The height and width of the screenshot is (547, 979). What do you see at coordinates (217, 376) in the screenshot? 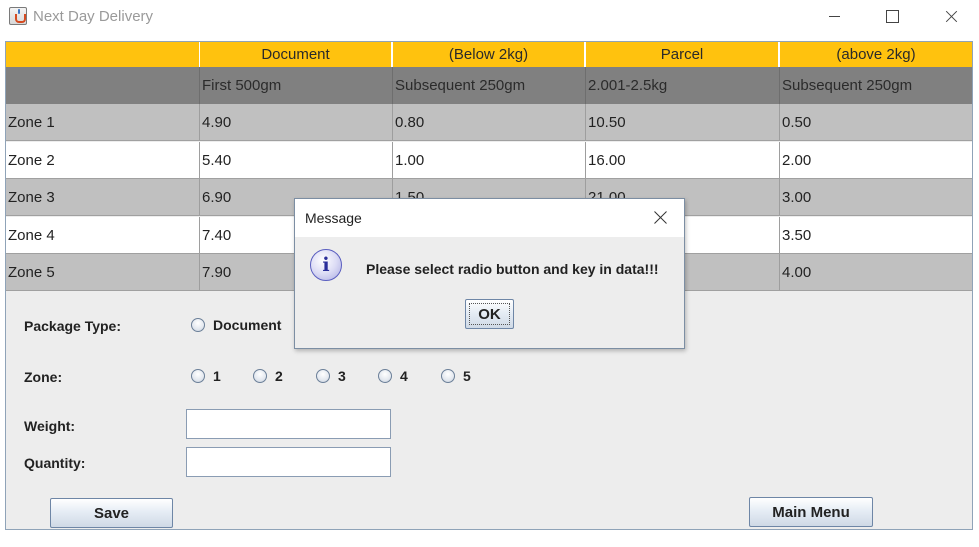
I see `radio-label: 1` at bounding box center [217, 376].